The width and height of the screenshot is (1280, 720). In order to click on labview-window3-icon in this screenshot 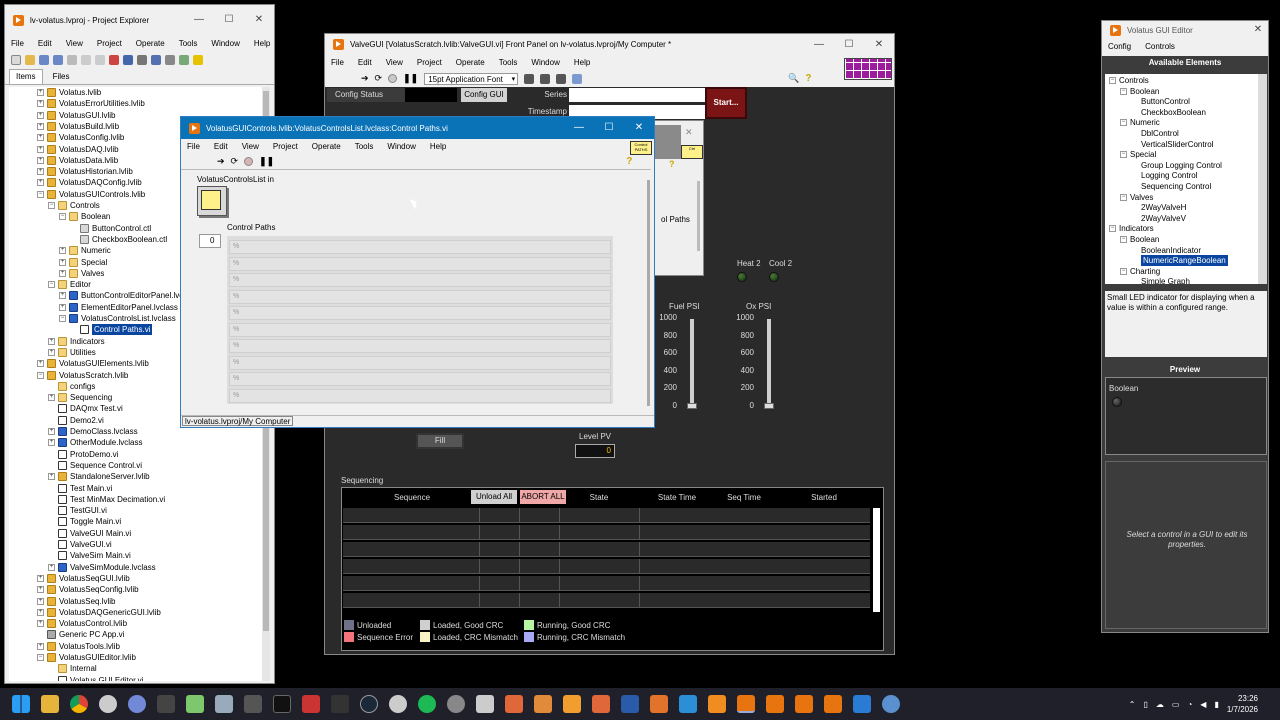, I will do `click(804, 704)`.